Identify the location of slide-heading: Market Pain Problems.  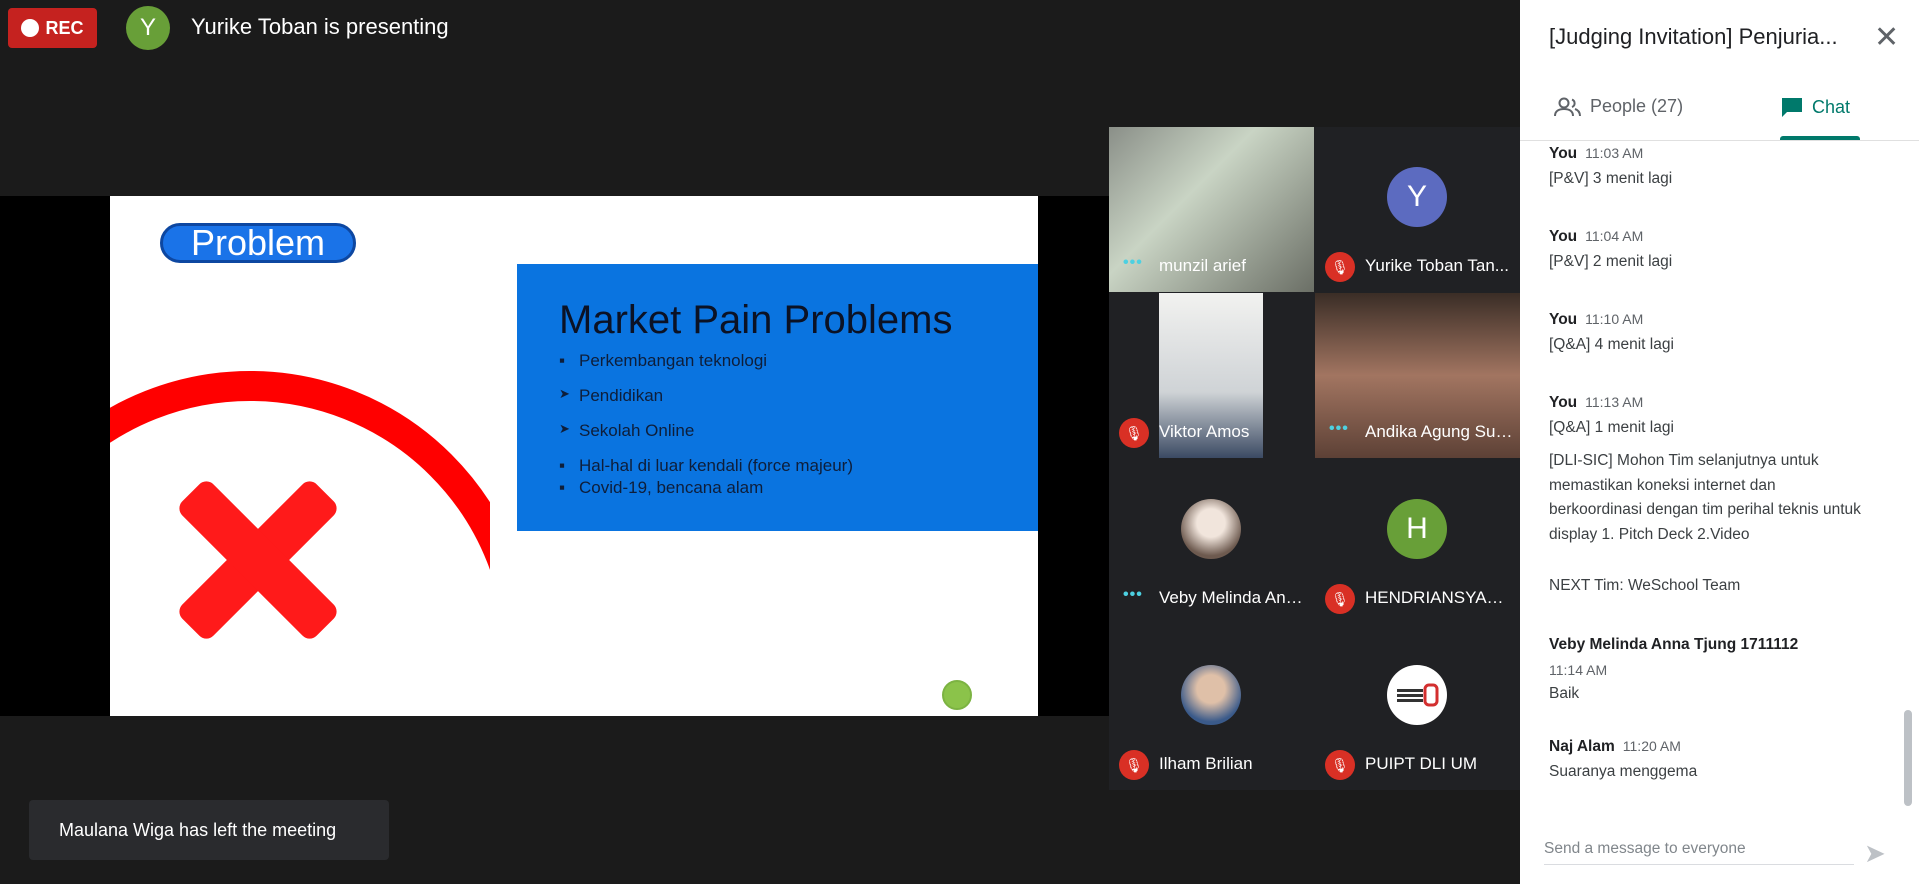
(756, 320).